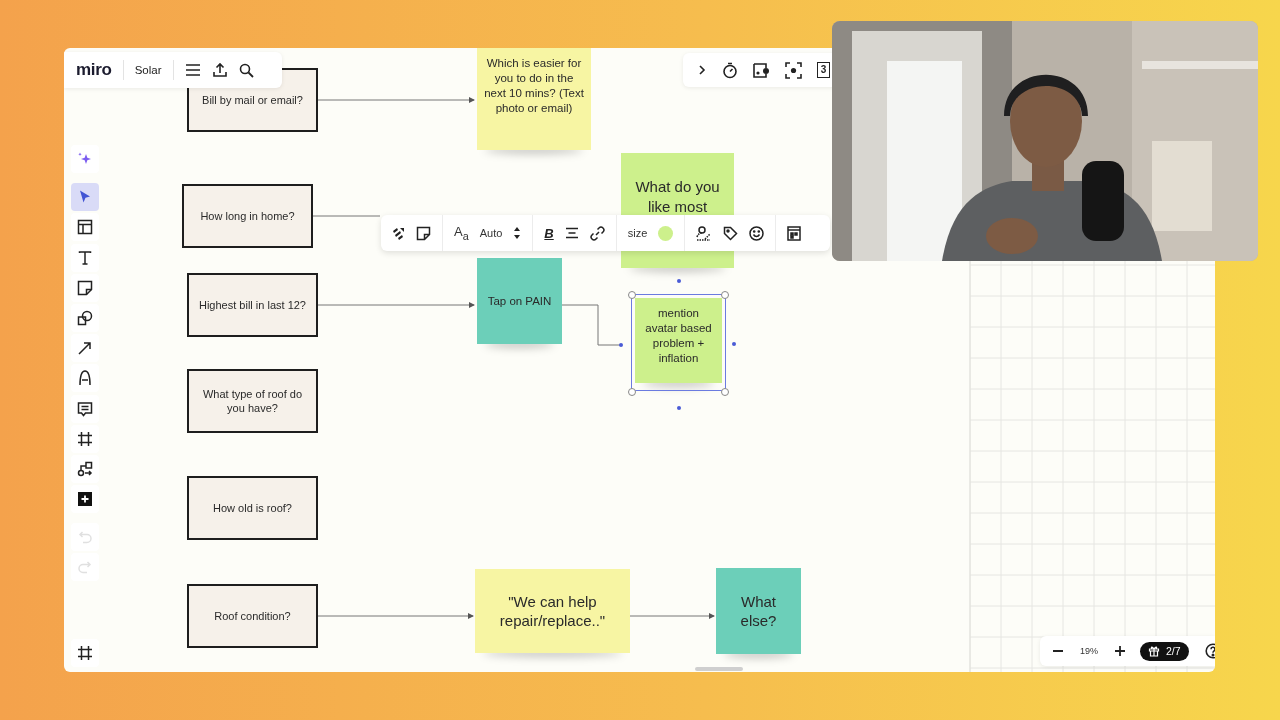  What do you see at coordinates (731, 233) in the screenshot?
I see `tag-icon` at bounding box center [731, 233].